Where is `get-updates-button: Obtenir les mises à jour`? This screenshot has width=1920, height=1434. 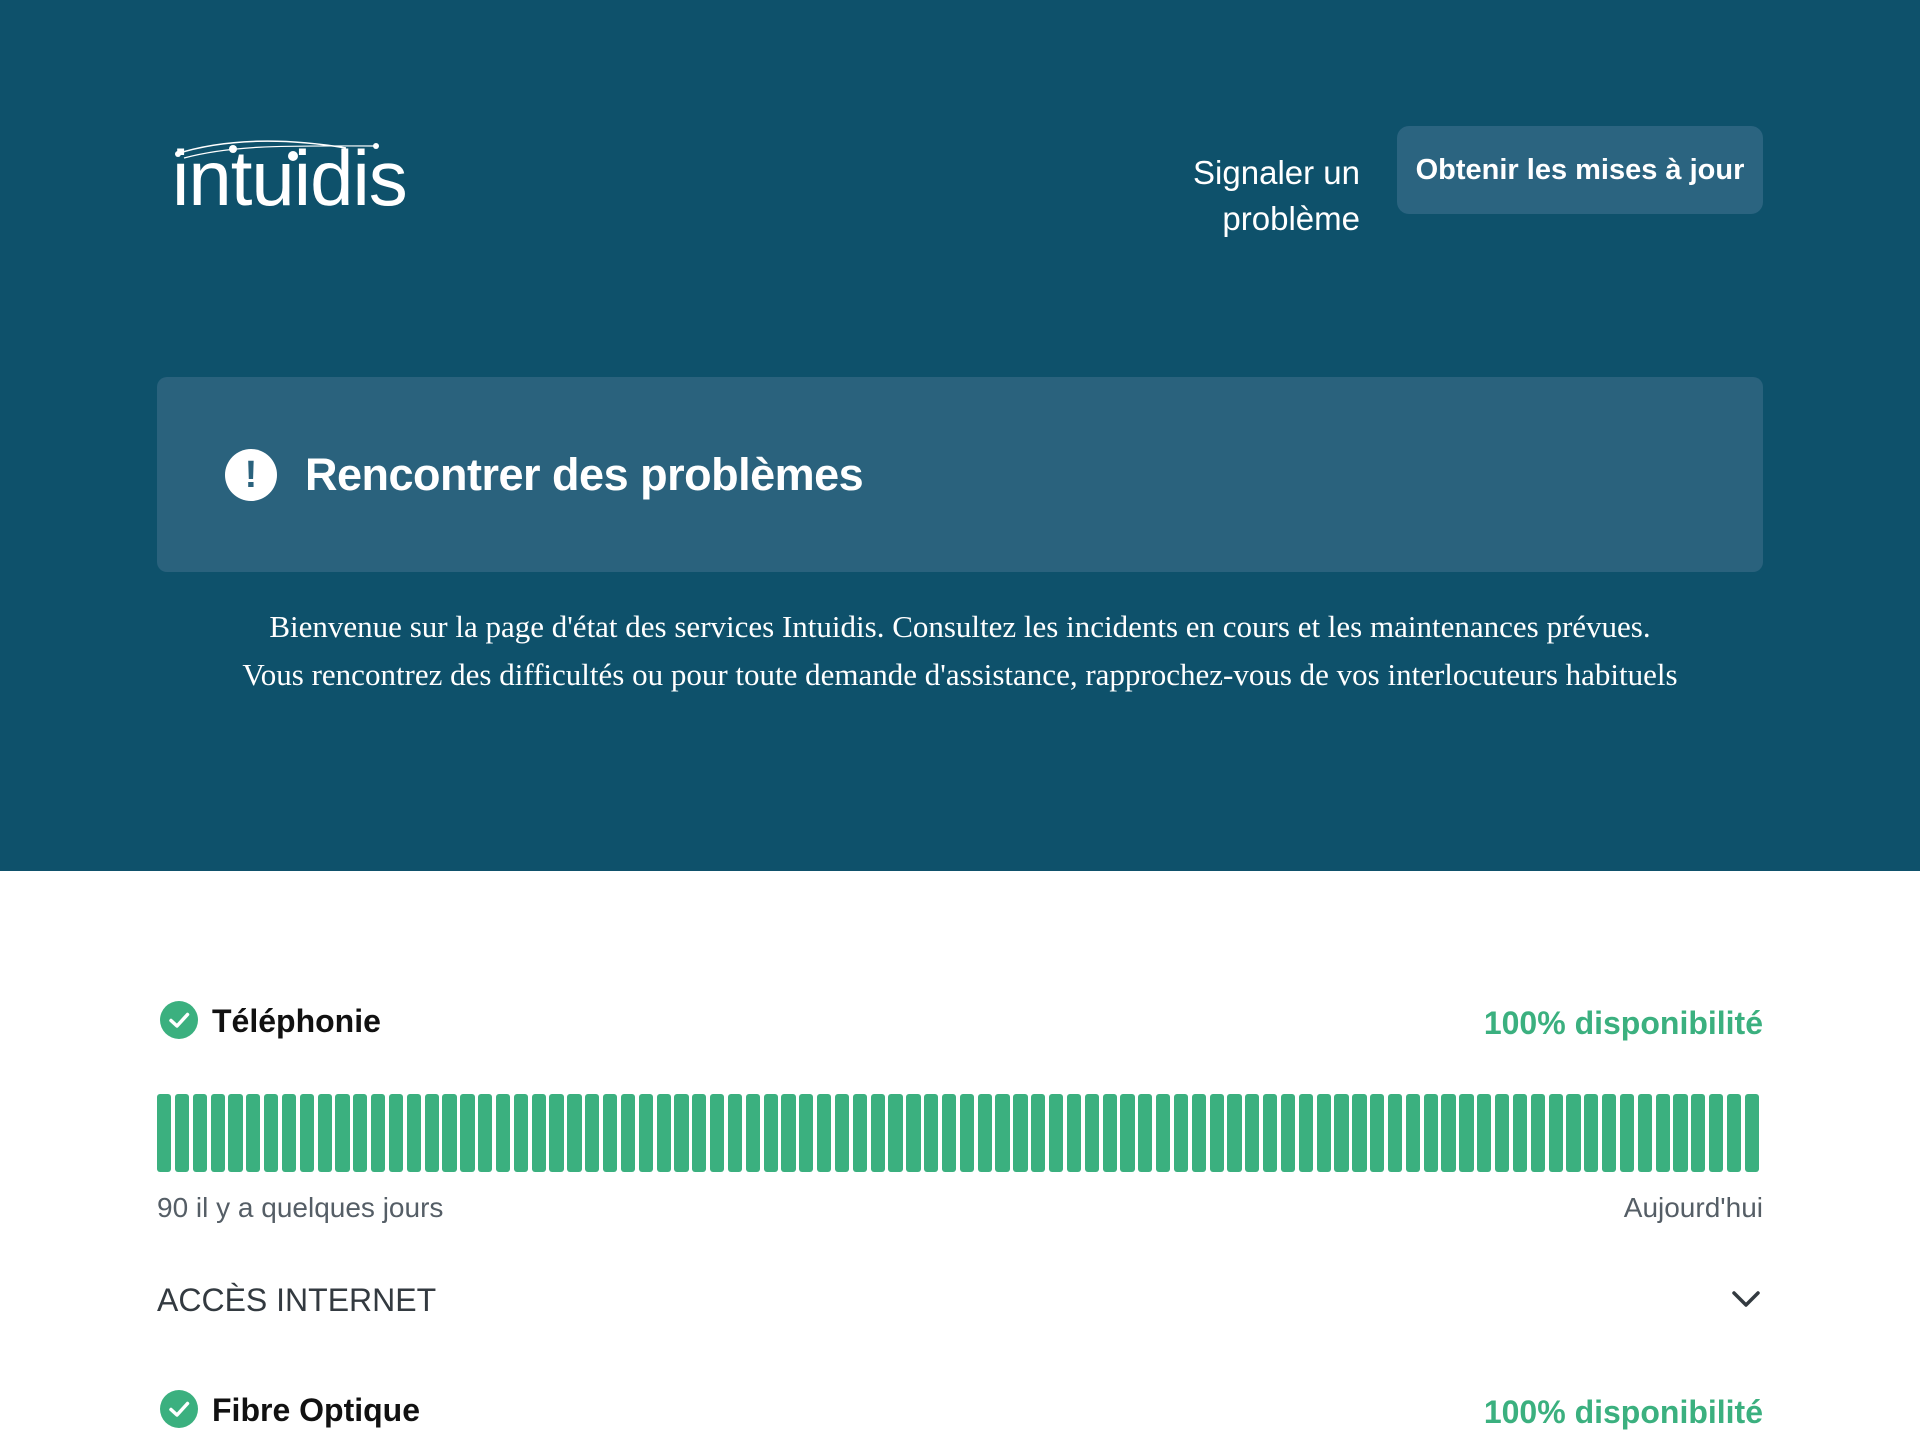 get-updates-button: Obtenir les mises à jour is located at coordinates (1580, 170).